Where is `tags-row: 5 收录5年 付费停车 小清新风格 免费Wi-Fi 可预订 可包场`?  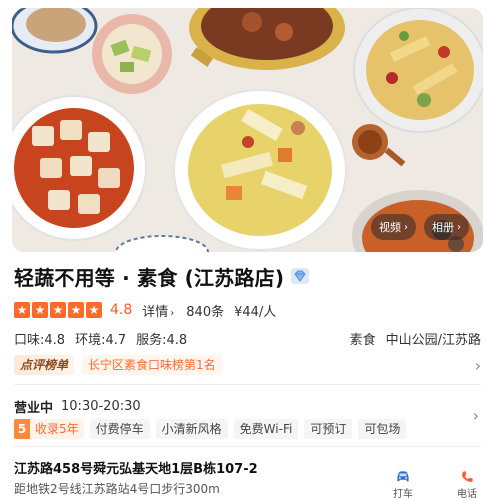 tags-row: 5 收录5年 付费停车 小清新风格 免费Wi-Fi 可预订 可包场 is located at coordinates (210, 429).